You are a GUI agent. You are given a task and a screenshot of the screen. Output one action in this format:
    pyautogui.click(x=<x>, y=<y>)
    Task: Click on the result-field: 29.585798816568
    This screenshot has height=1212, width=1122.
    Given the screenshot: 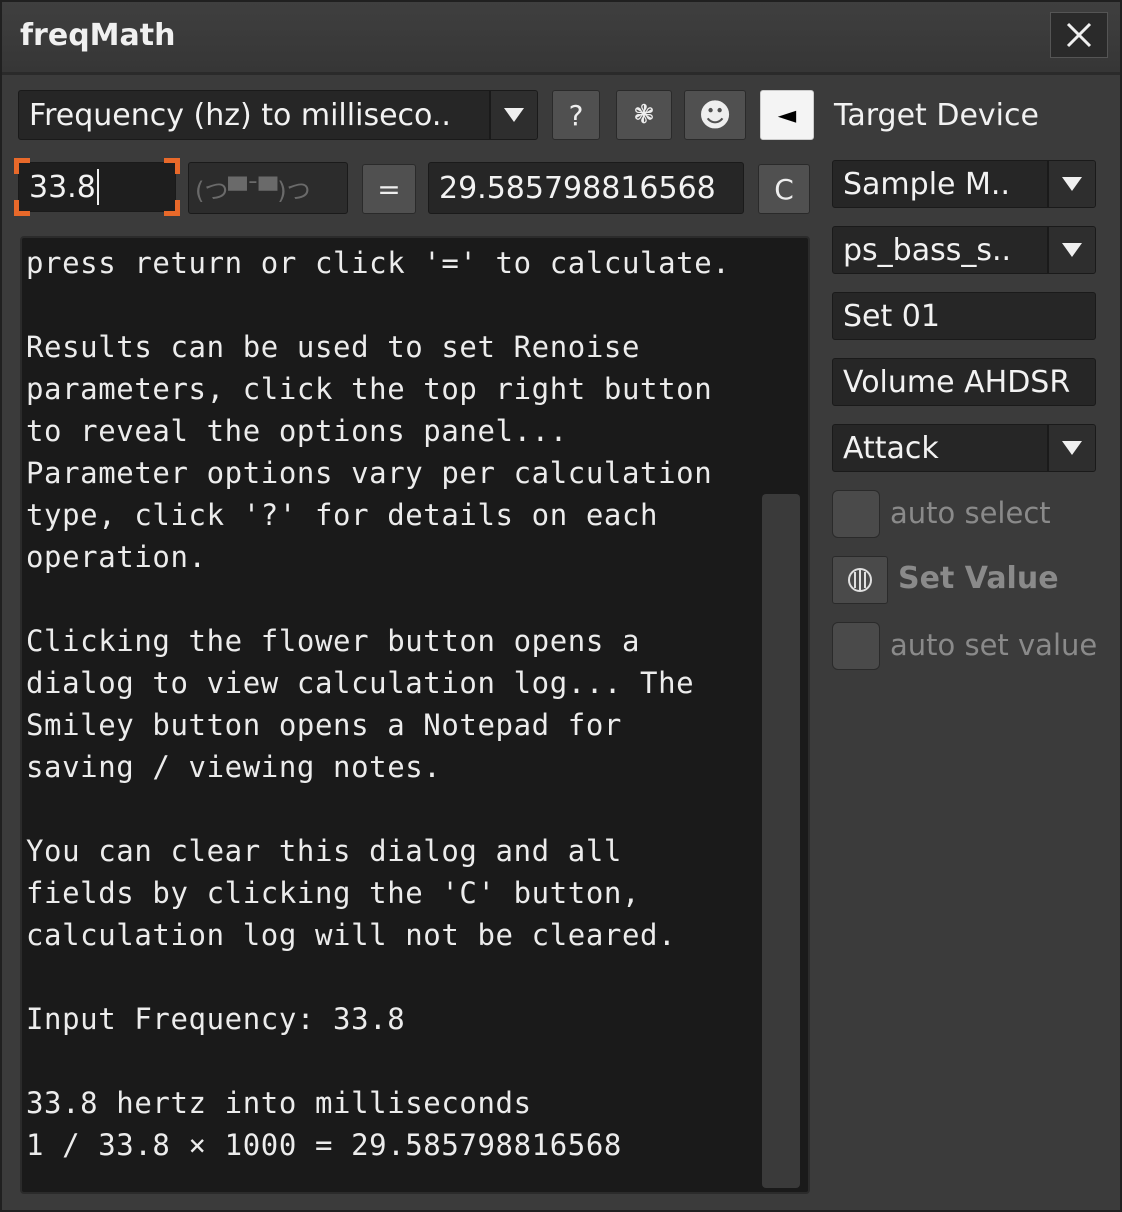 What is the action you would take?
    pyautogui.click(x=586, y=188)
    